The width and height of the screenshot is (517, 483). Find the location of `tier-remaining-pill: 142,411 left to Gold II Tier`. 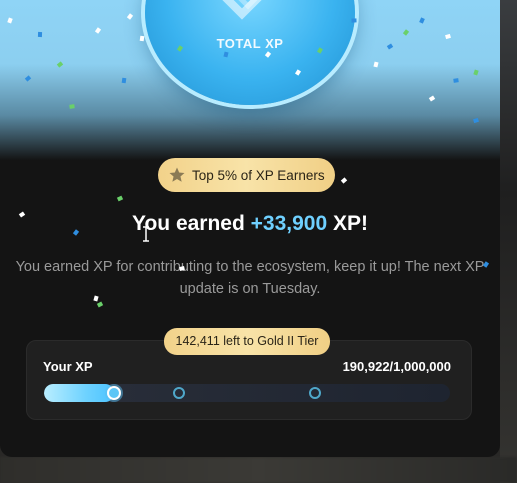

tier-remaining-pill: 142,411 left to Gold II Tier is located at coordinates (247, 341).